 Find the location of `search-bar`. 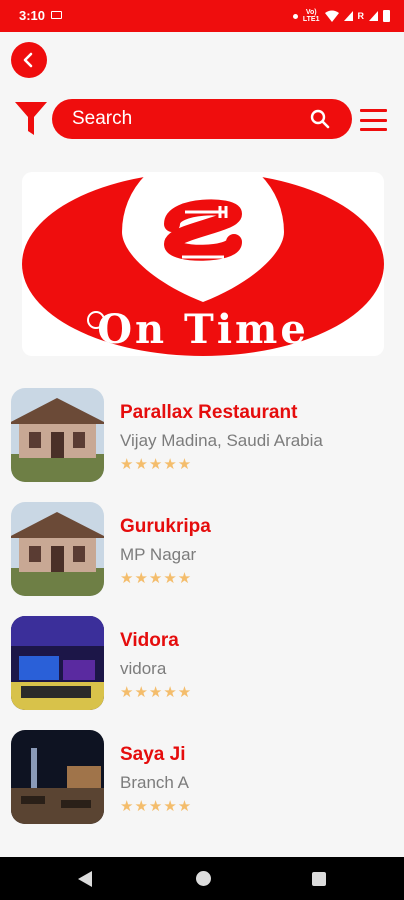

search-bar is located at coordinates (202, 119).